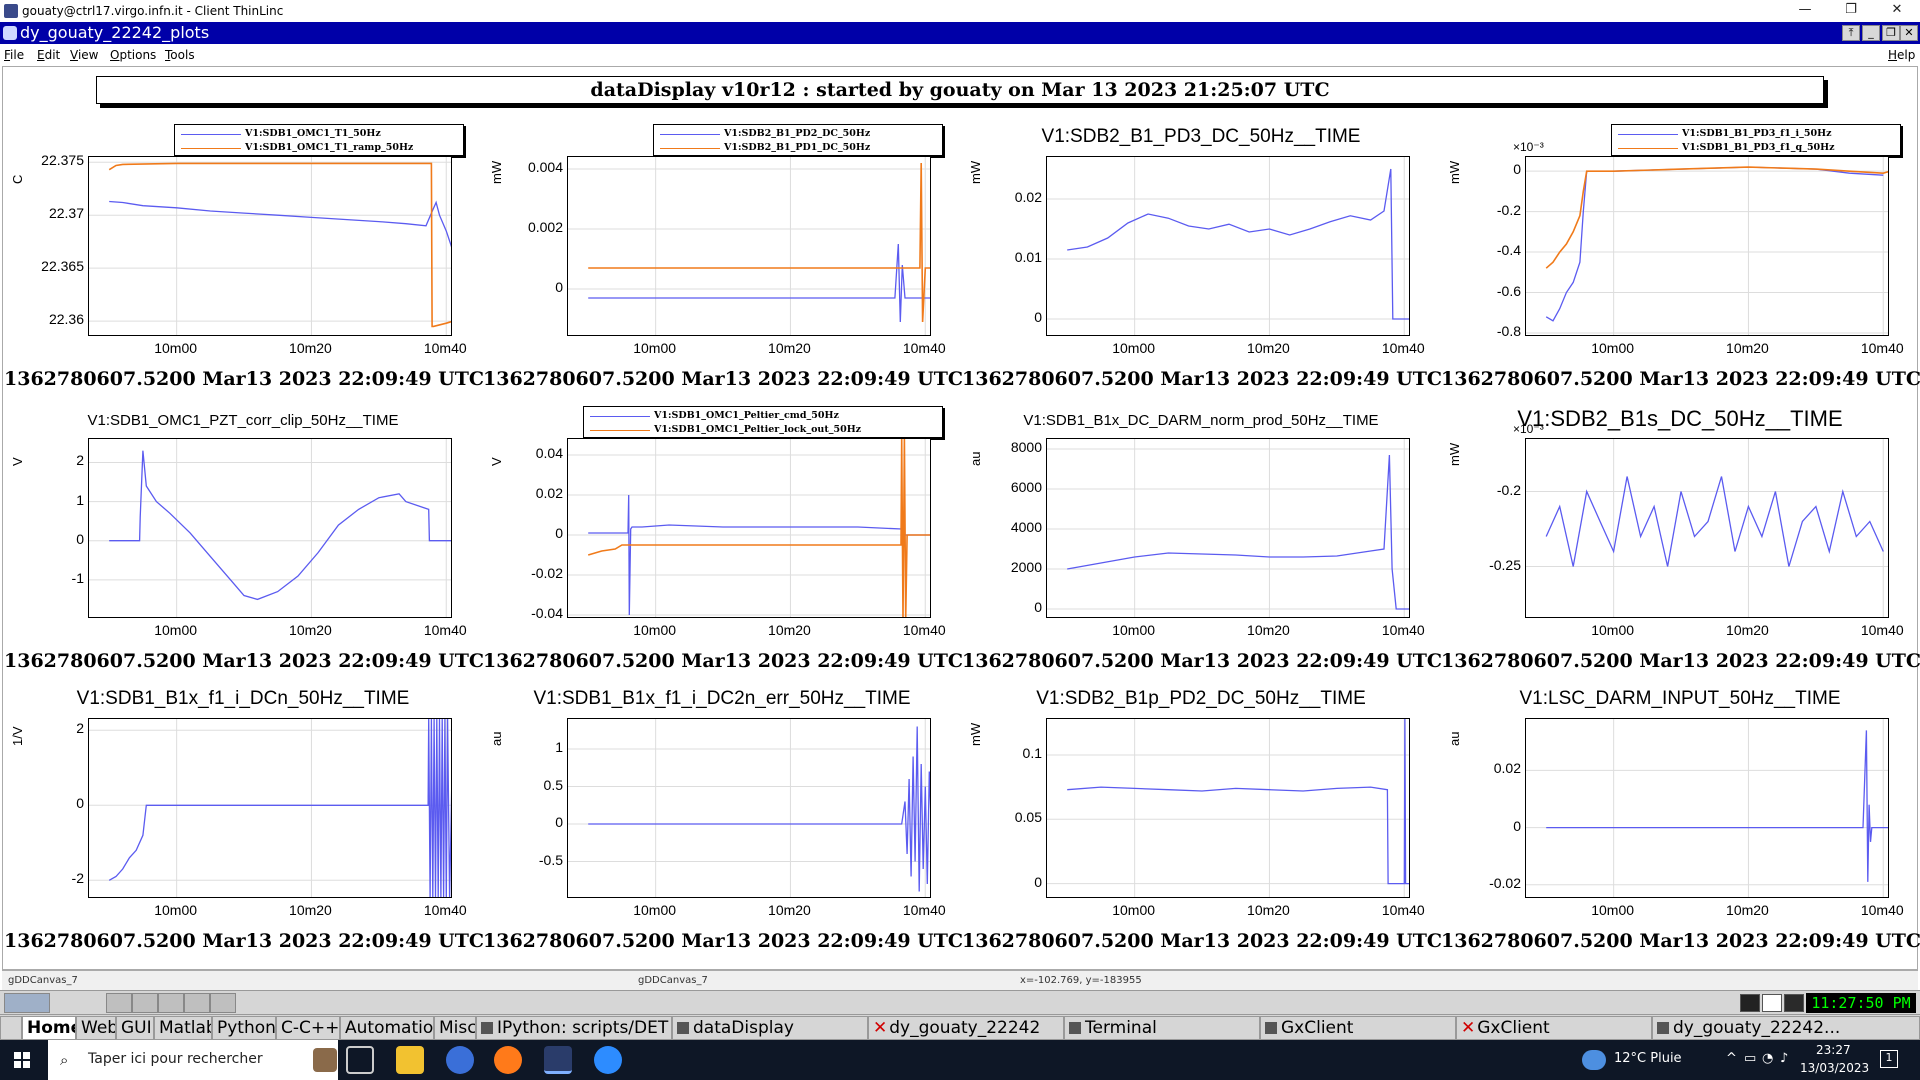 This screenshot has height=1080, width=1920. I want to click on series-line, so click(280, 224).